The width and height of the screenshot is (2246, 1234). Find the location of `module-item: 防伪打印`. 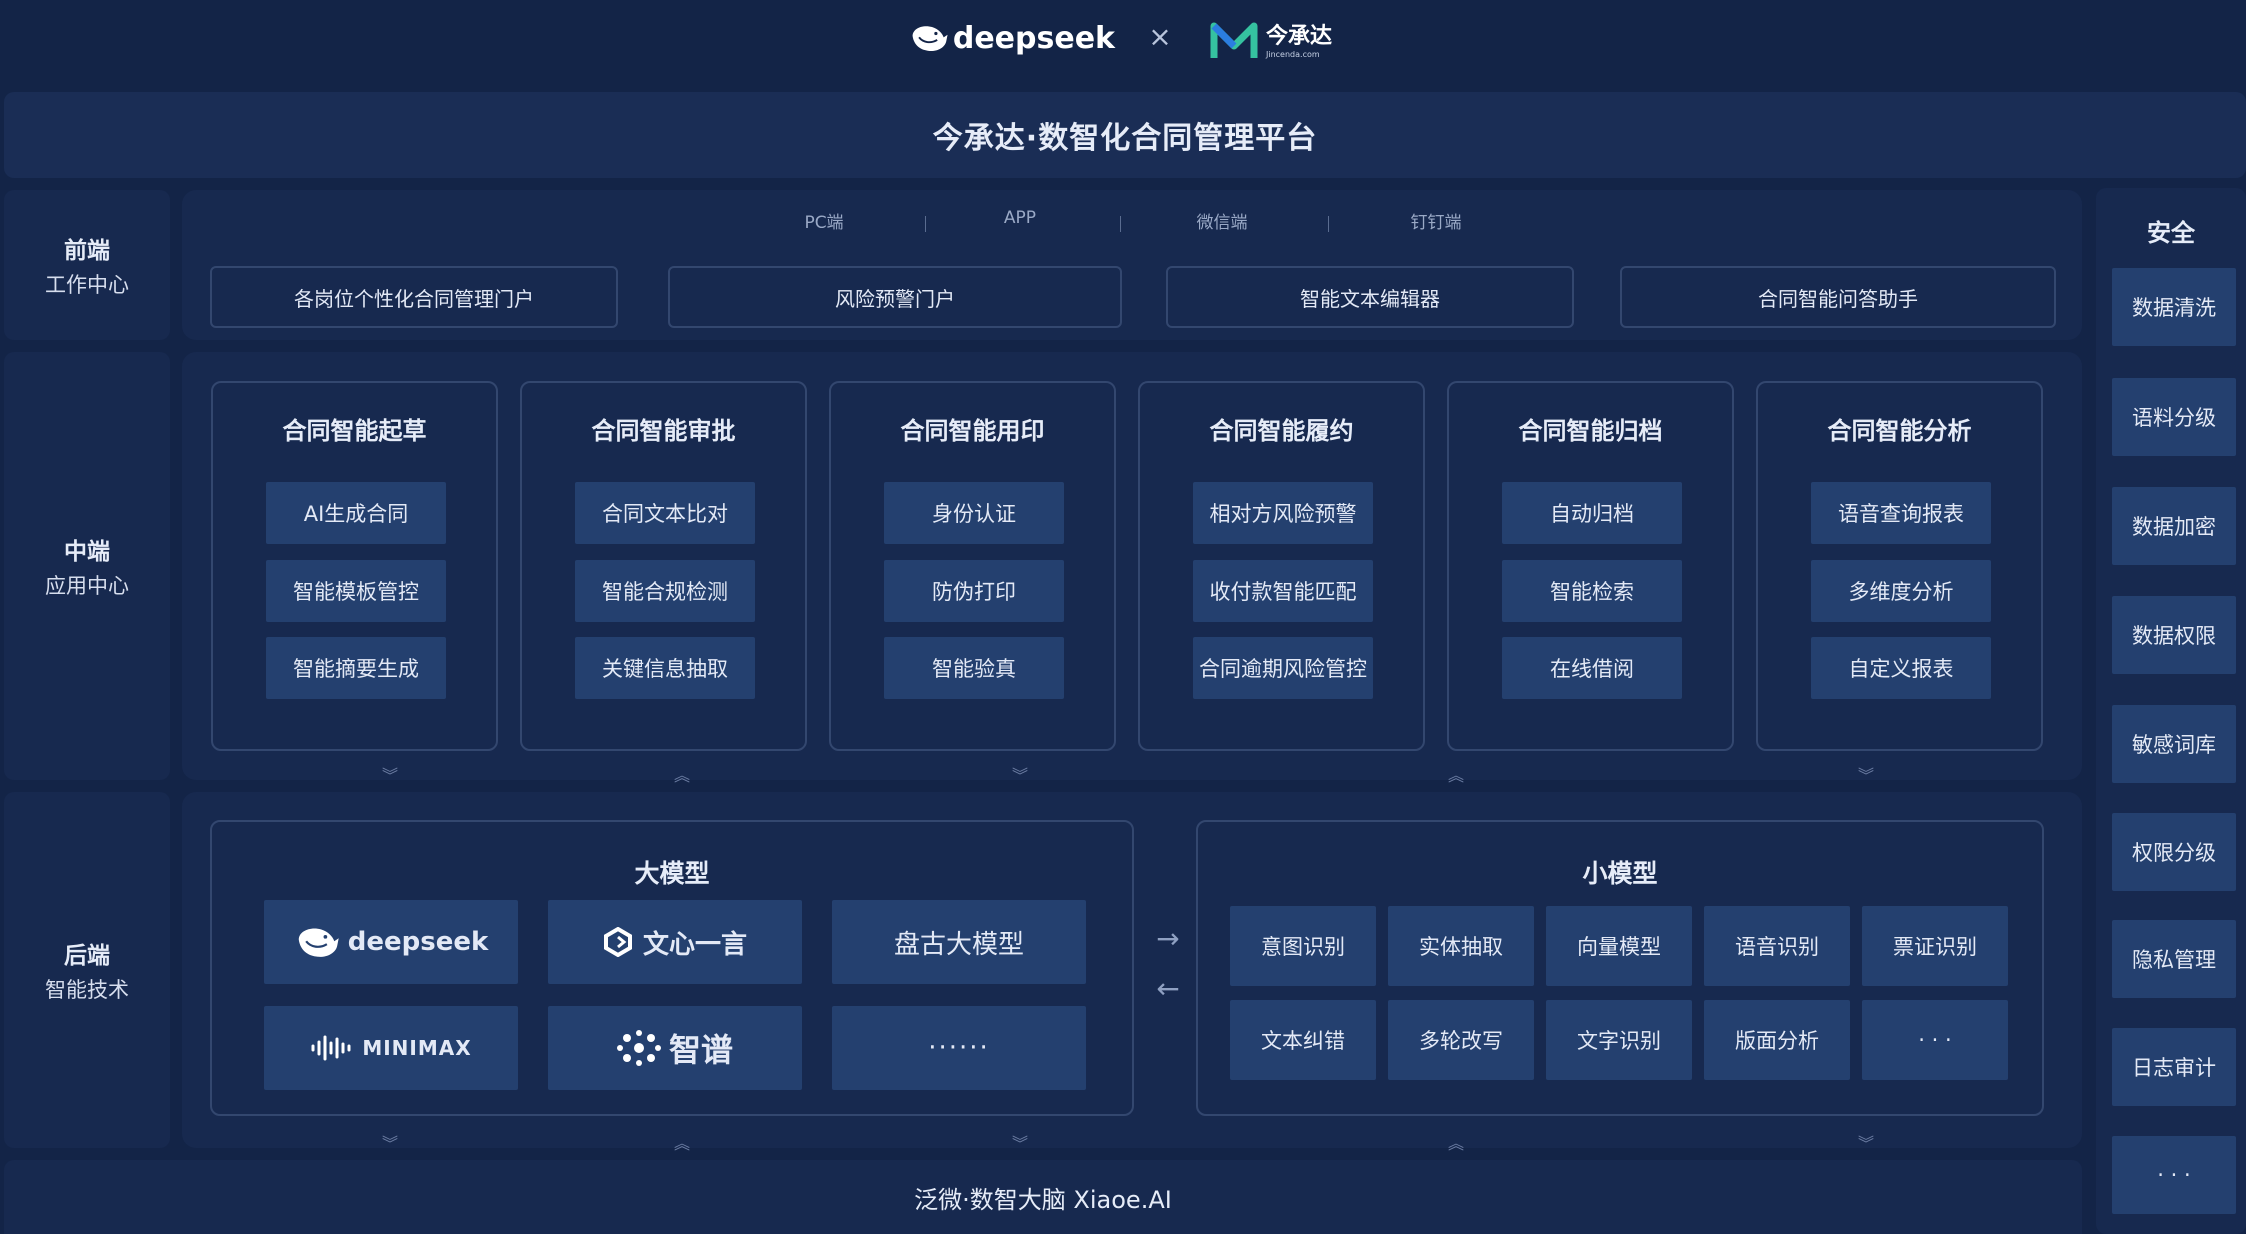

module-item: 防伪打印 is located at coordinates (974, 591).